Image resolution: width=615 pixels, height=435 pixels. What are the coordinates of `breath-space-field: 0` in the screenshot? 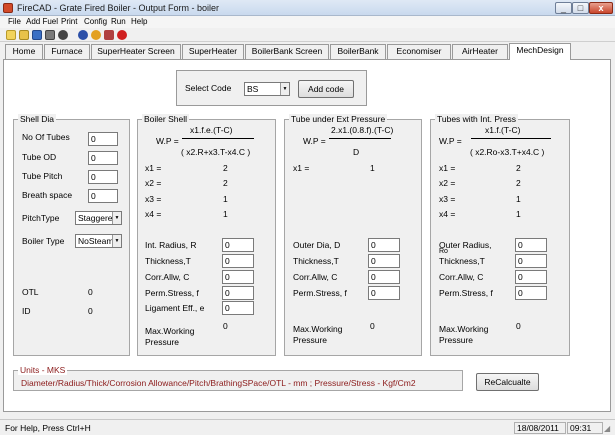 It's located at (103, 196).